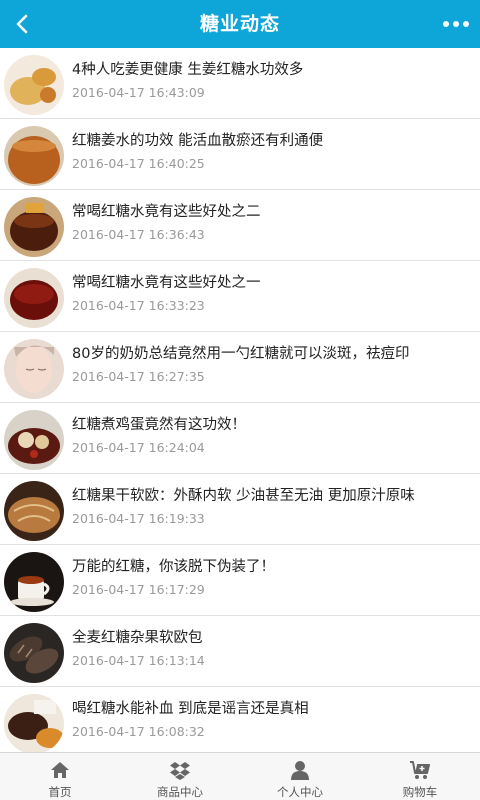  I want to click on article-time: 2016-04-17 16:36:43, so click(138, 234).